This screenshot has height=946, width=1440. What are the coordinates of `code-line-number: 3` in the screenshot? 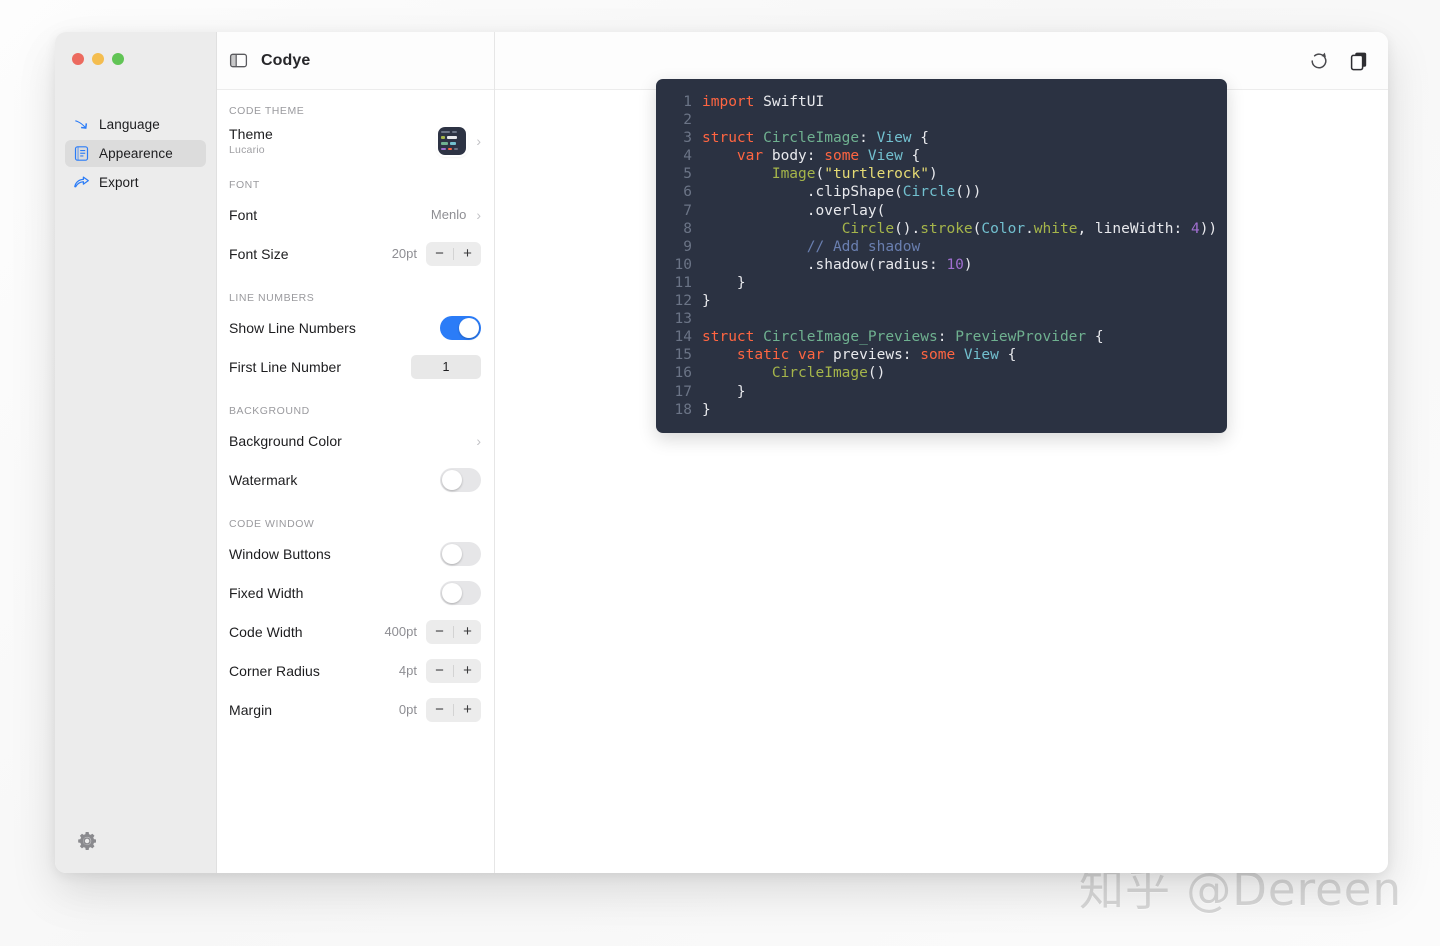 It's located at (687, 138).